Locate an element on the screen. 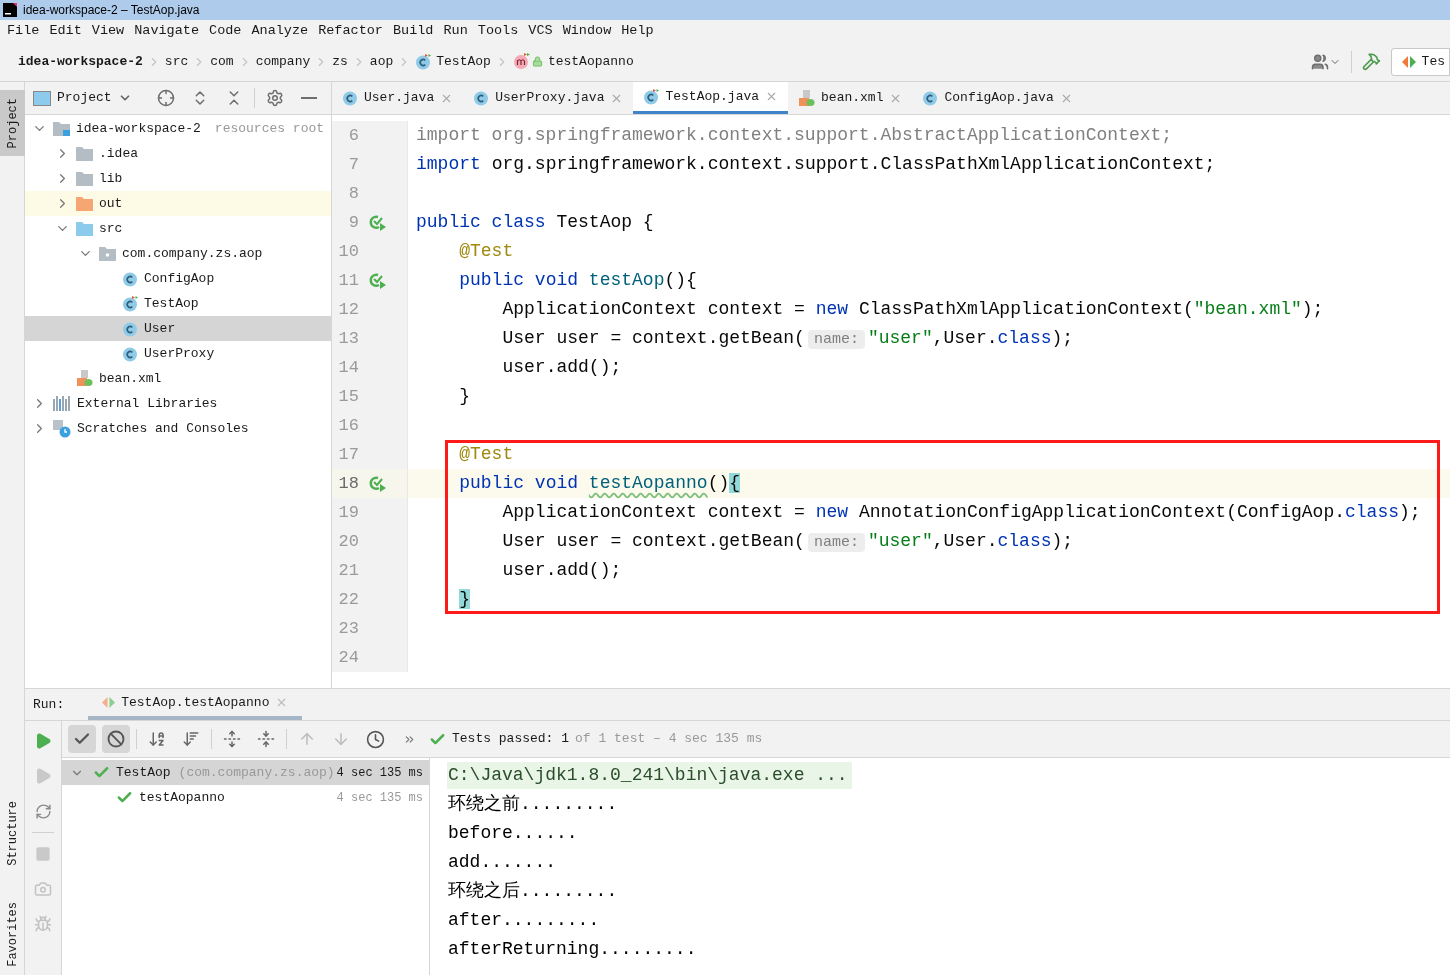 The image size is (1450, 975). test-status: Tests passed: 1 is located at coordinates (511, 739).